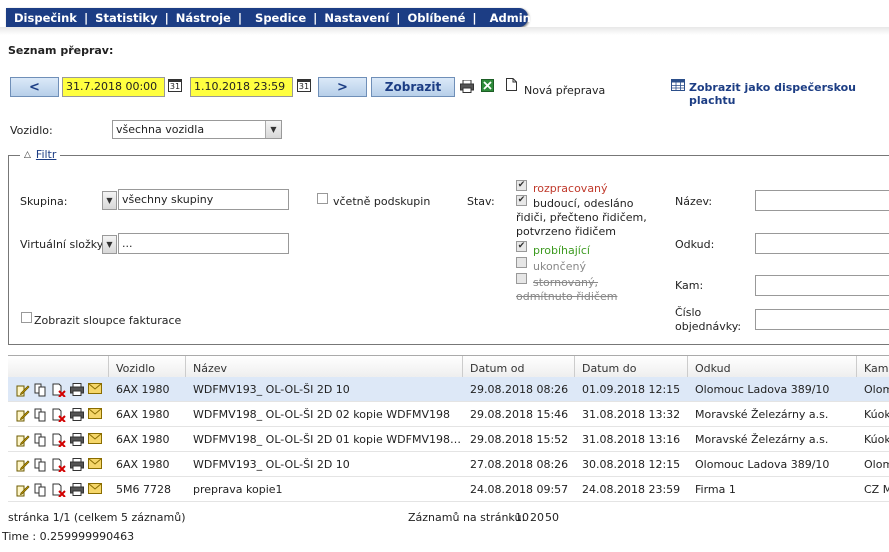 The image size is (889, 552). I want to click on order-number-input, so click(822, 319).